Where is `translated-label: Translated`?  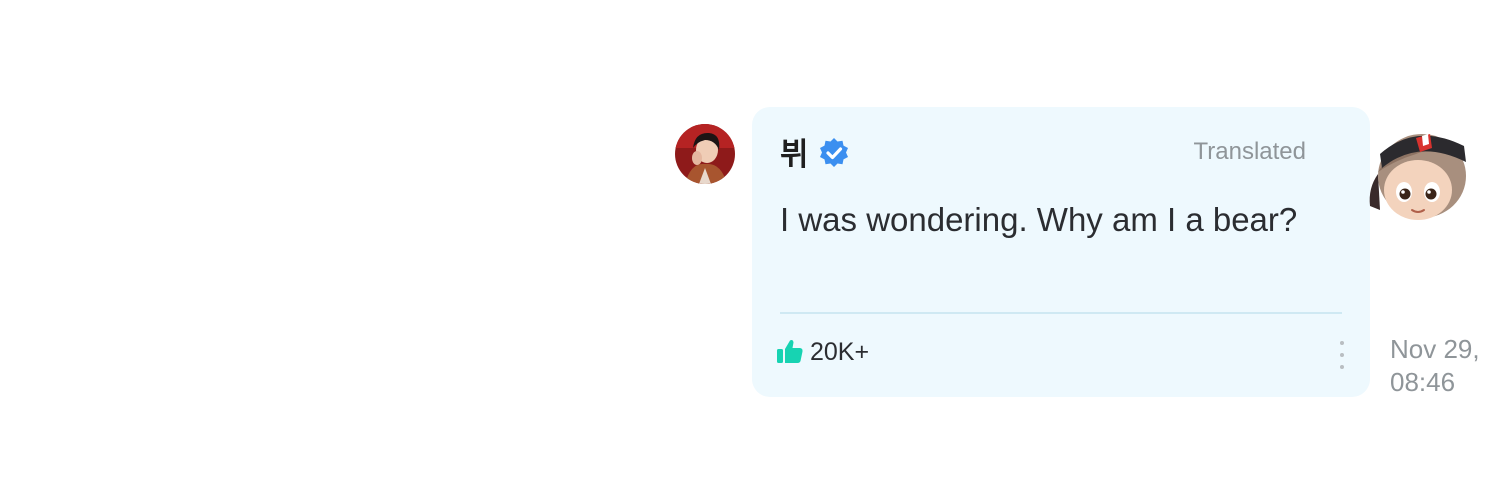
translated-label: Translated is located at coordinates (1250, 151).